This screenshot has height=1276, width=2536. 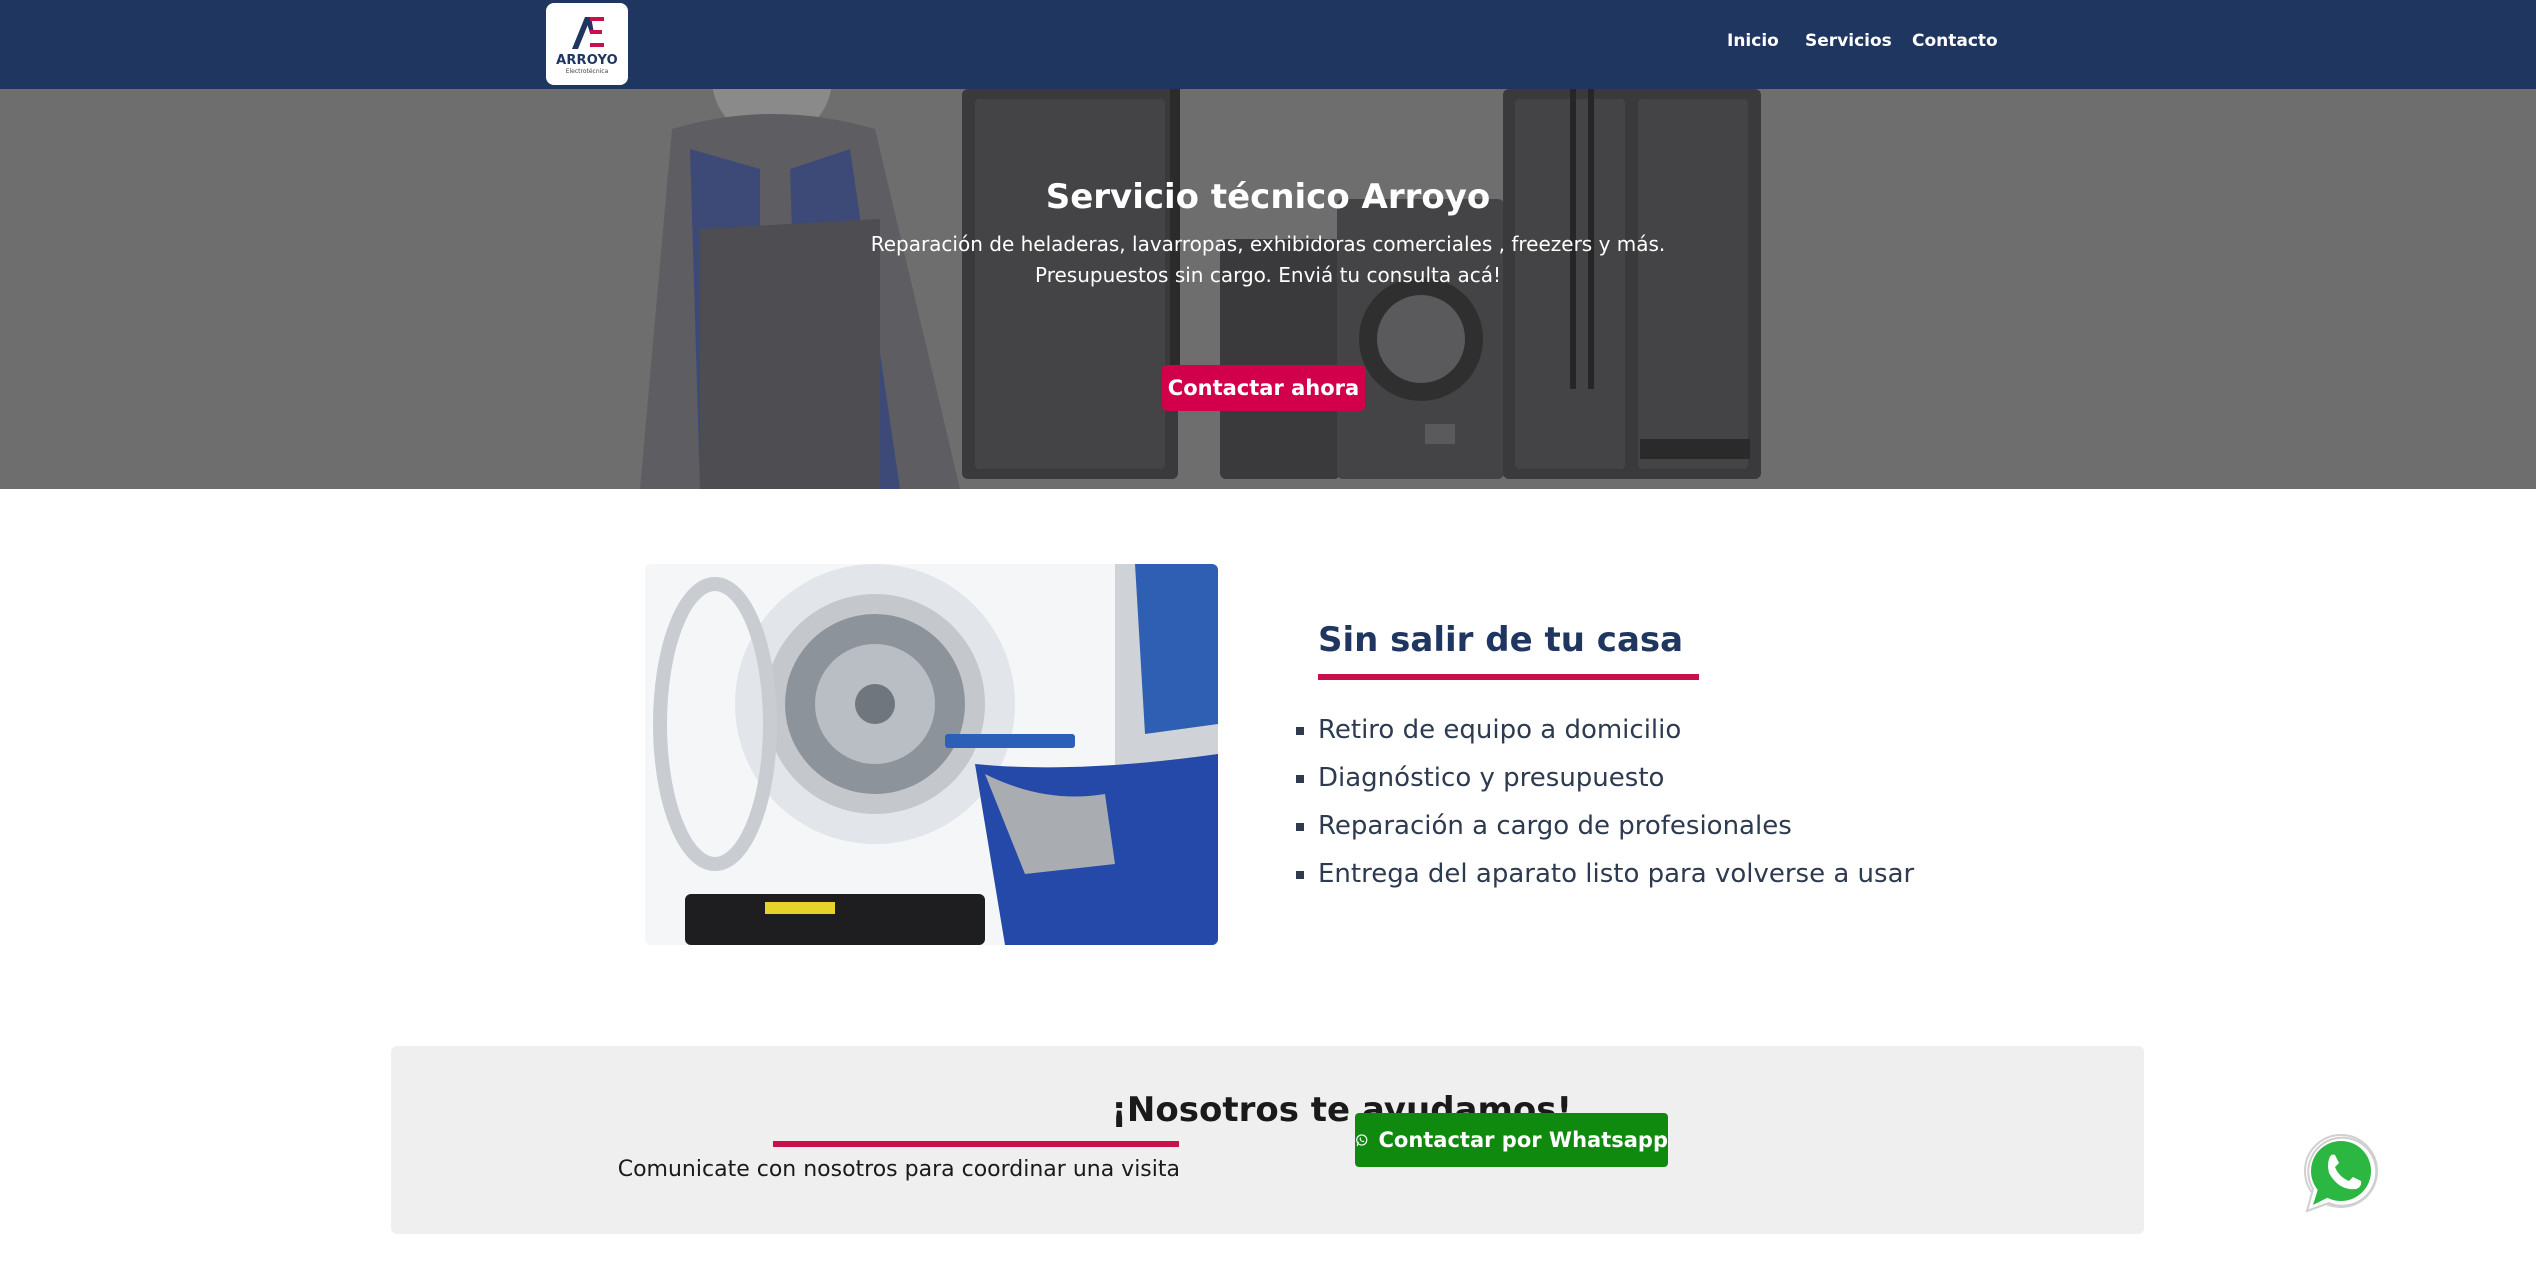 I want to click on list-item: Diagnóstico y presupuesto, so click(x=1605, y=782).